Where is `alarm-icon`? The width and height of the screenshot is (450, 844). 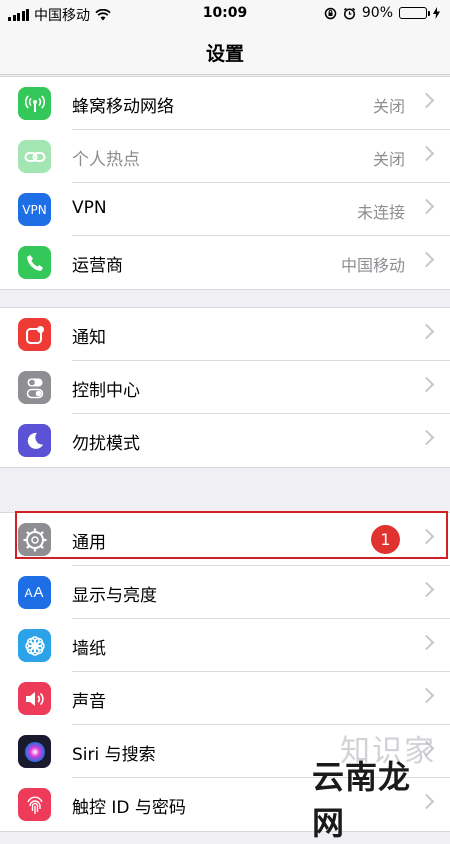
alarm-icon is located at coordinates (349, 13).